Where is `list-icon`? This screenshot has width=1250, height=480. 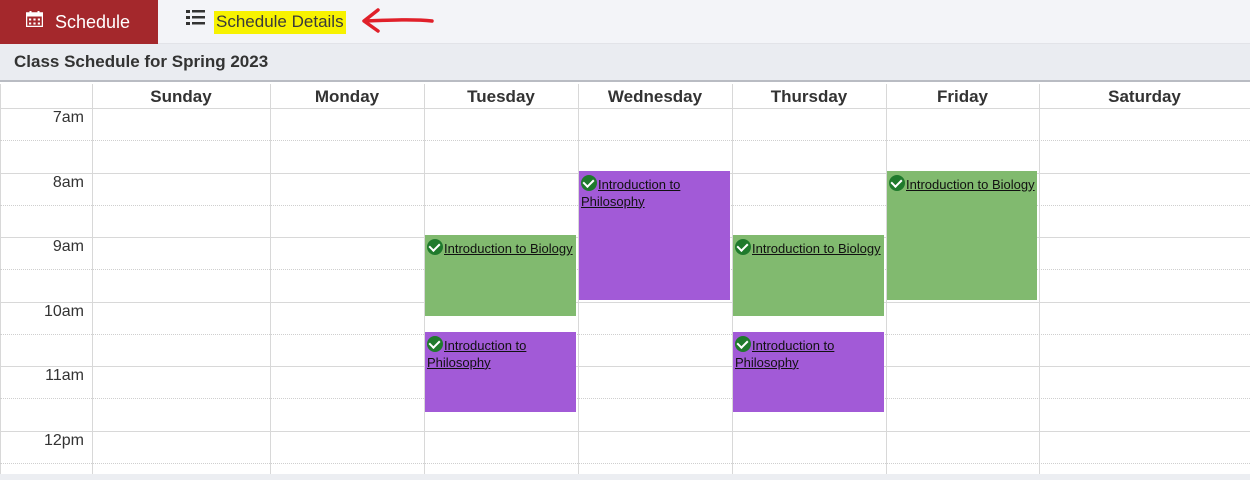
list-icon is located at coordinates (195, 17).